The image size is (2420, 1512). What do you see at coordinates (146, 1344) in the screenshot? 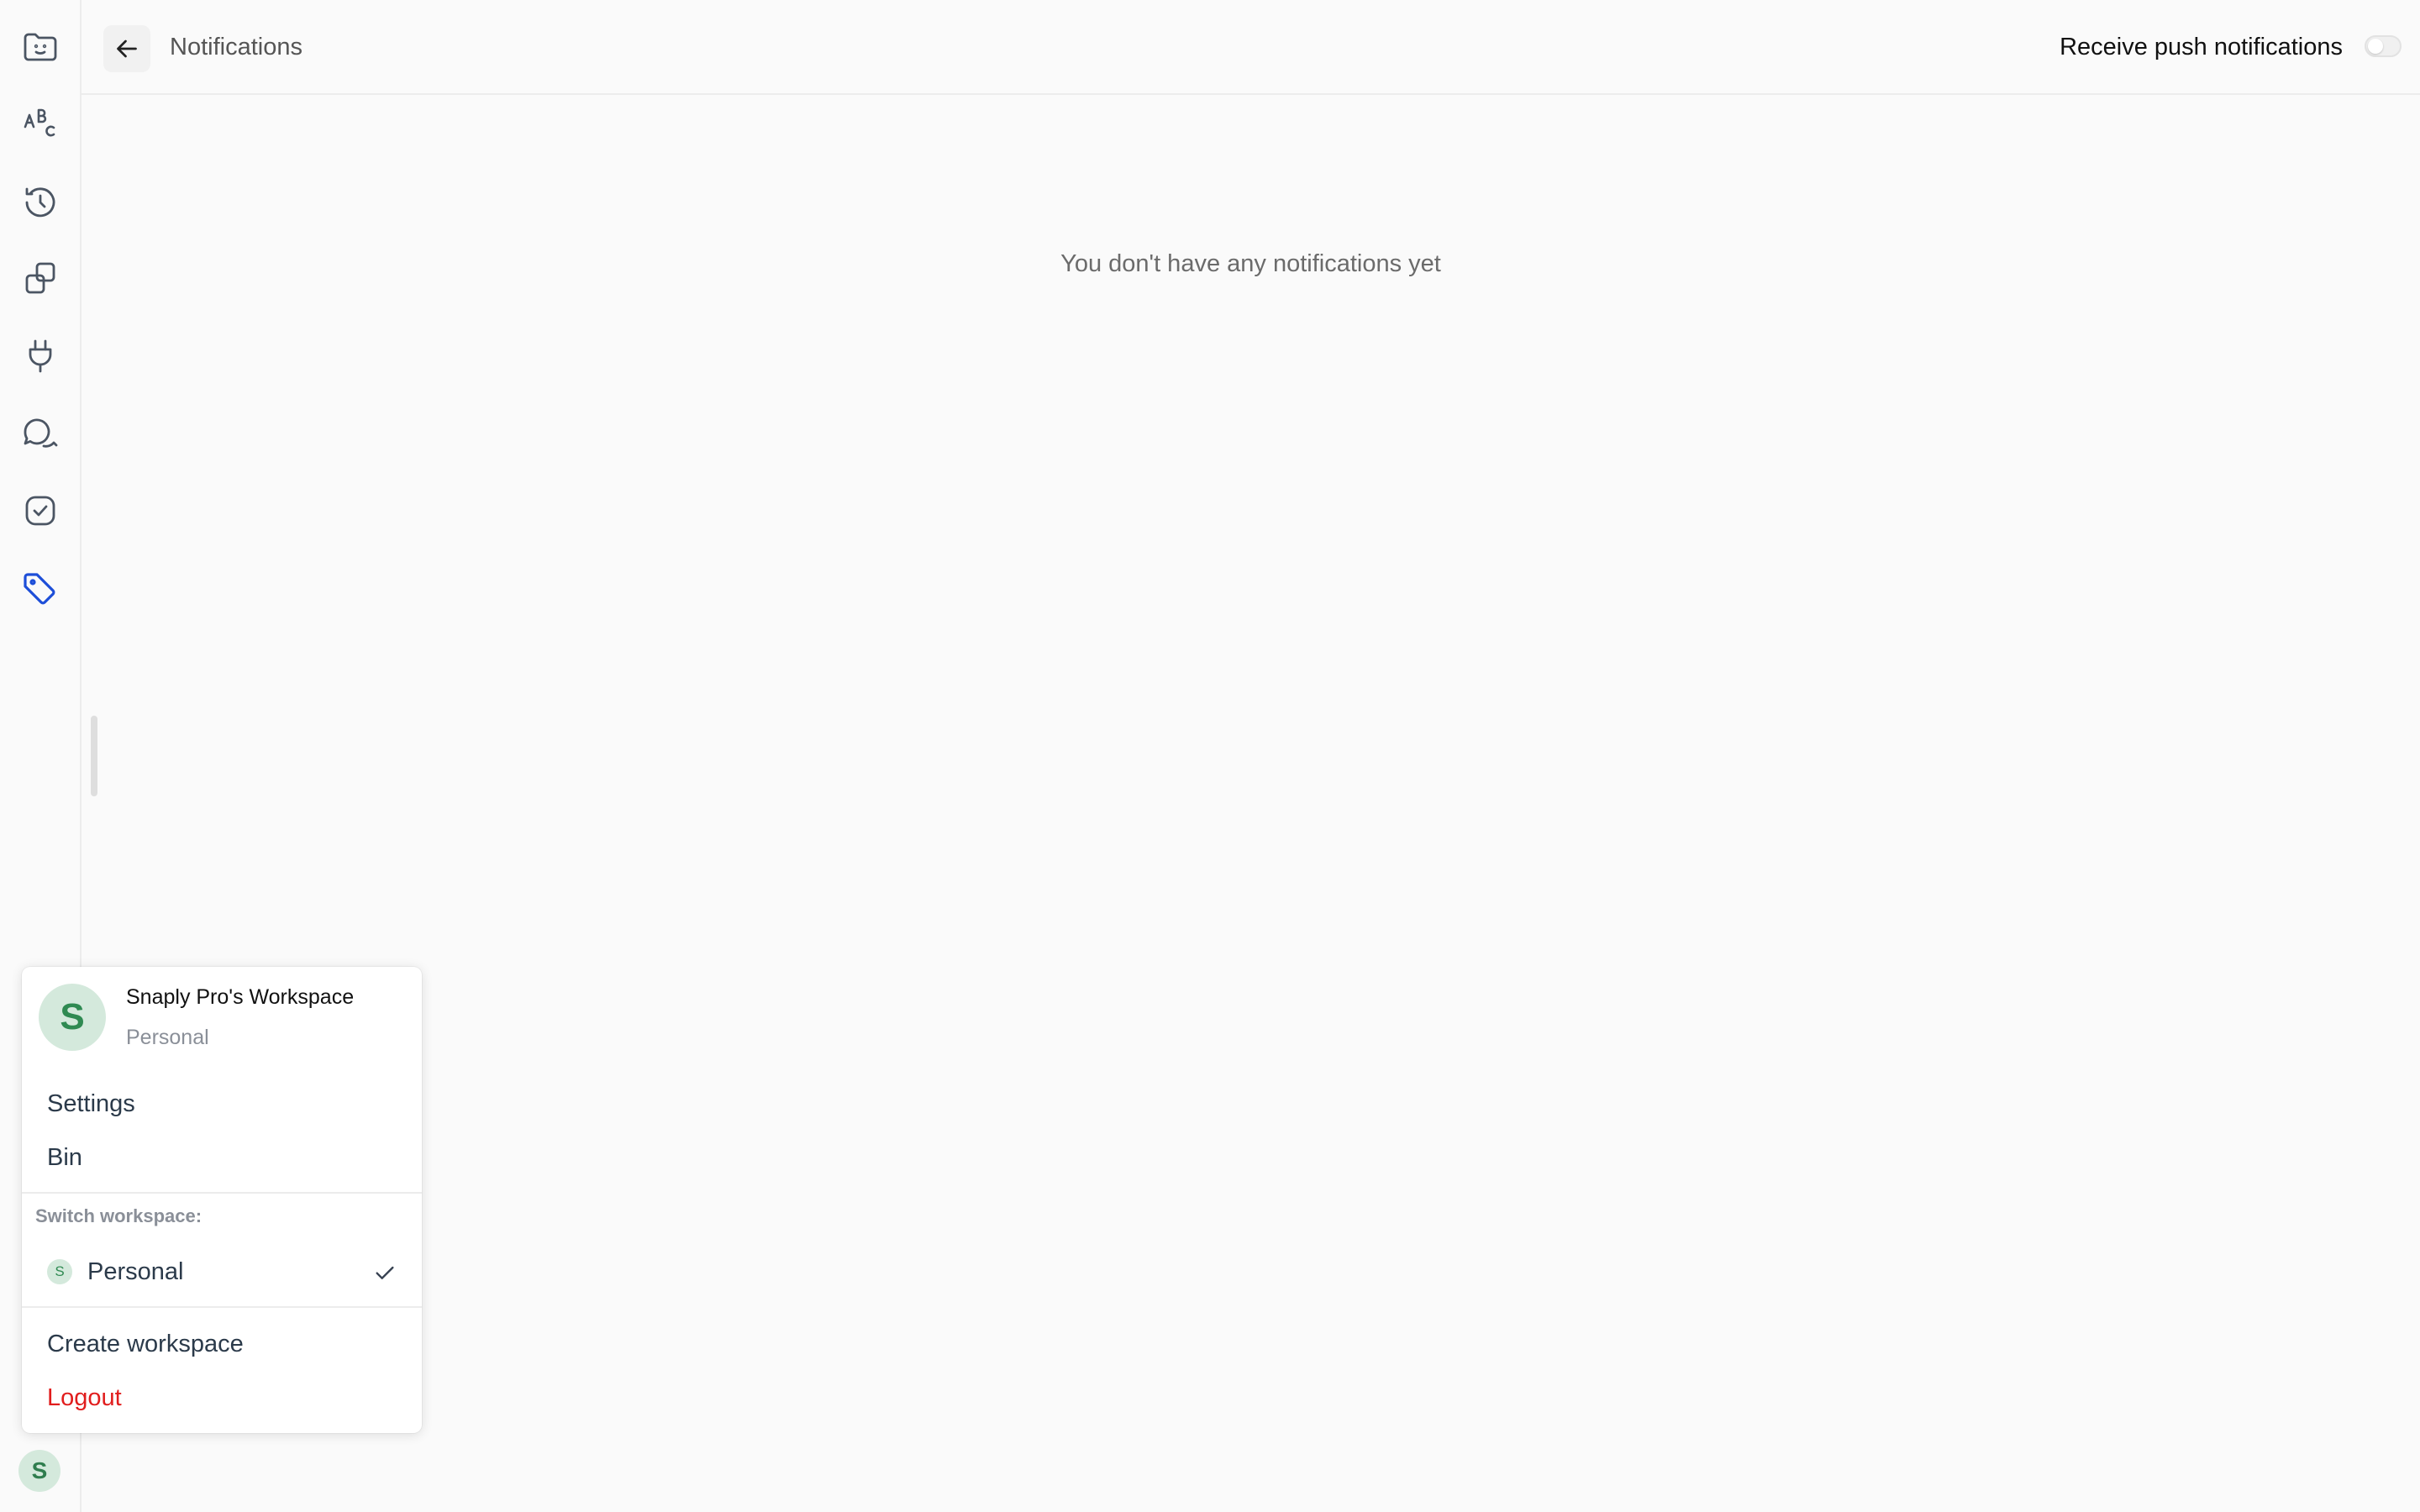
I see `create-workspace-menu-item: Create workspace` at bounding box center [146, 1344].